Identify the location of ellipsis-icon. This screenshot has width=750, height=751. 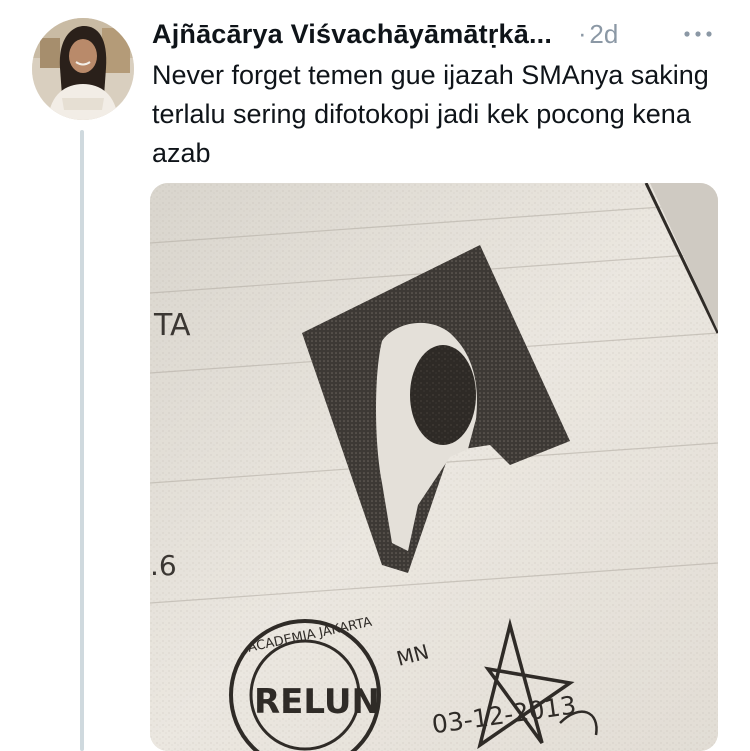
(698, 34).